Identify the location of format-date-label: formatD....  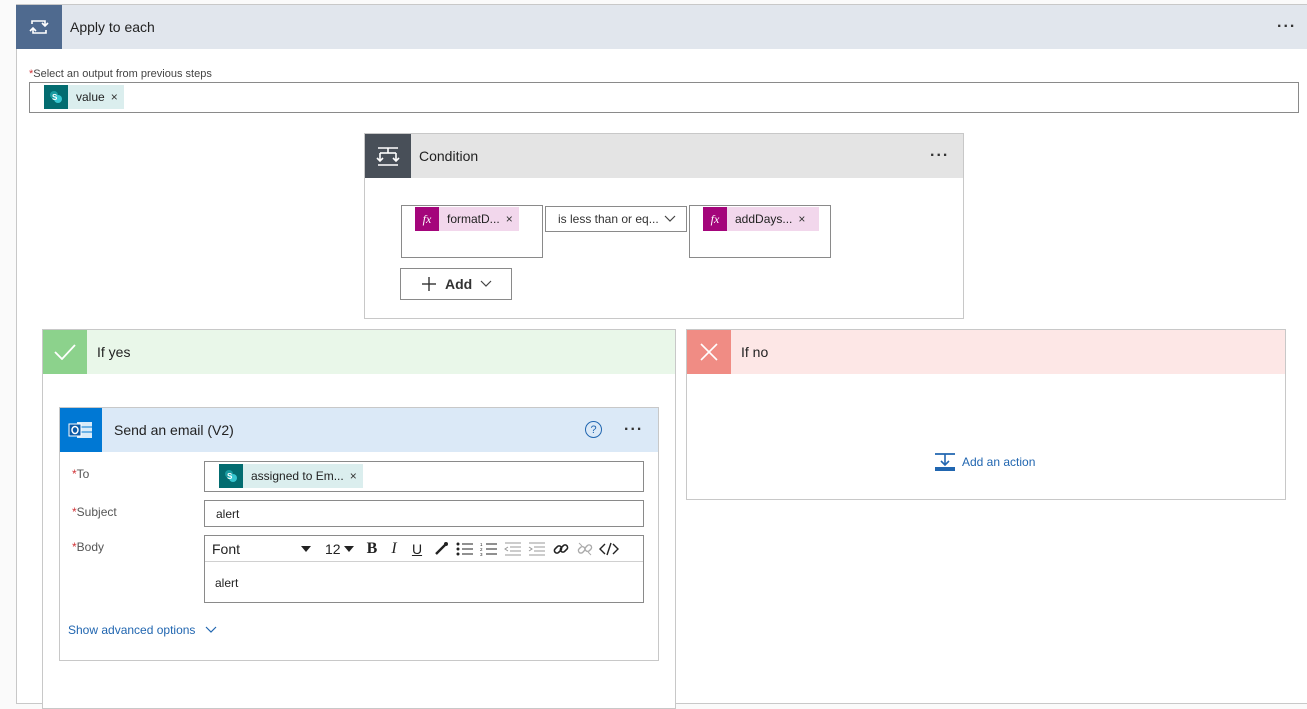
(473, 219).